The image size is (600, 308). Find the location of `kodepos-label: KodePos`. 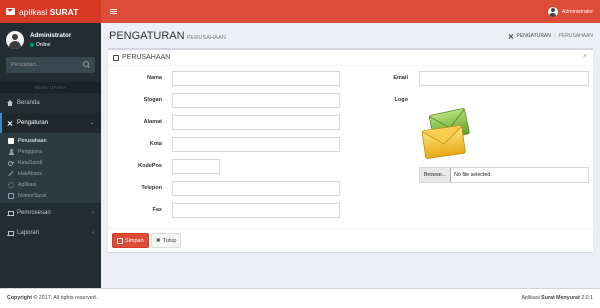

kodepos-label: KodePos is located at coordinates (150, 166).